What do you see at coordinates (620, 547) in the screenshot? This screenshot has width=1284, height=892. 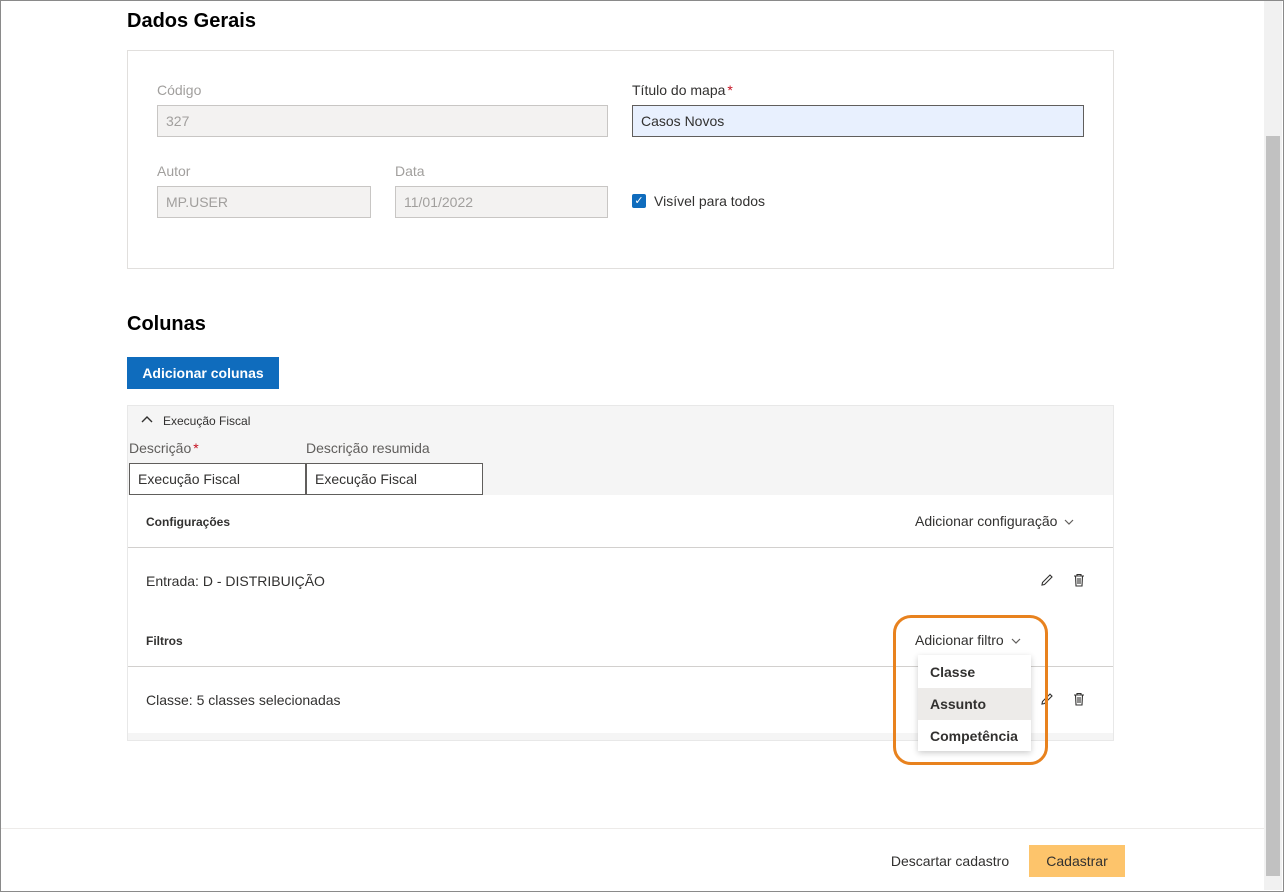 I see `divider` at bounding box center [620, 547].